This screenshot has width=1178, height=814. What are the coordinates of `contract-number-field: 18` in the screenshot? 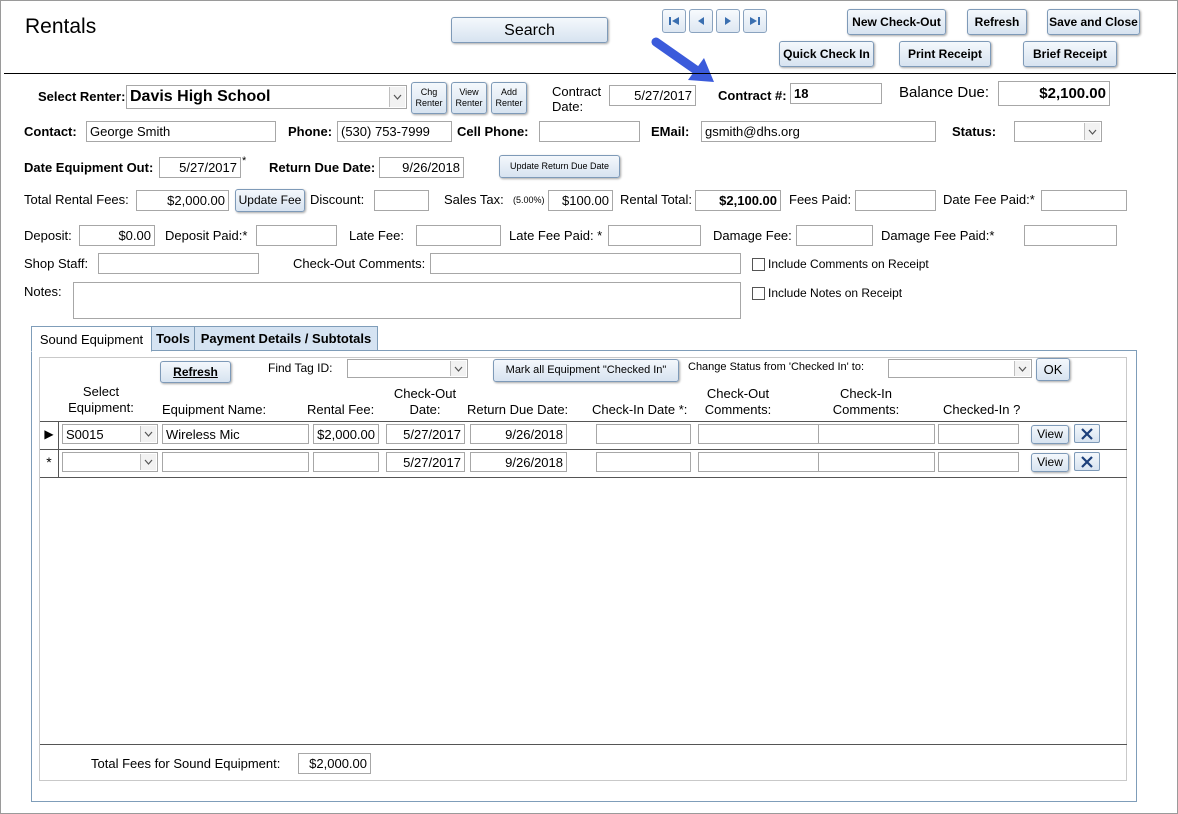 It's located at (836, 93).